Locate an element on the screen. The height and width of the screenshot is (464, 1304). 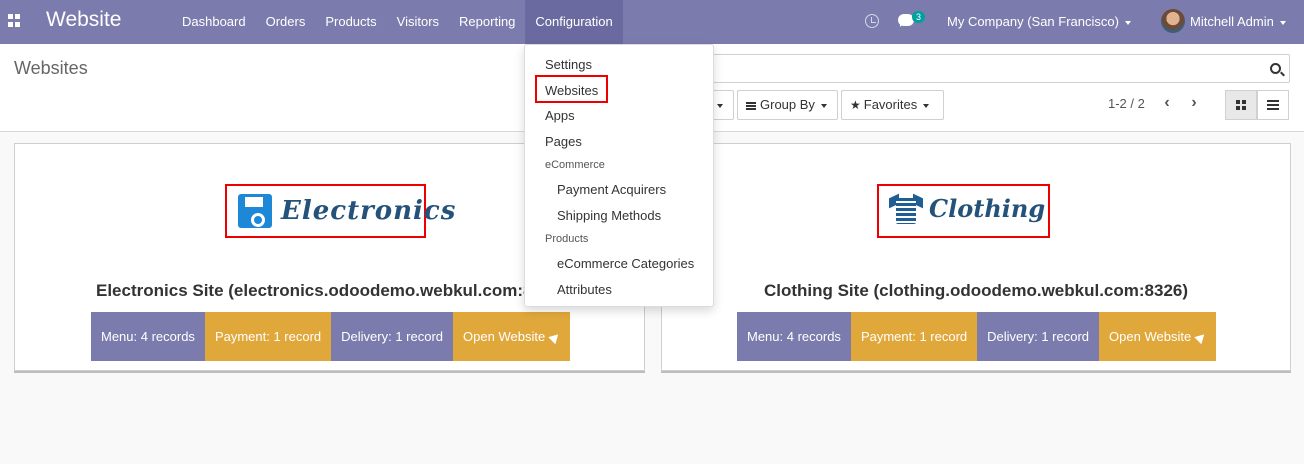
search-input is located at coordinates (1001, 68).